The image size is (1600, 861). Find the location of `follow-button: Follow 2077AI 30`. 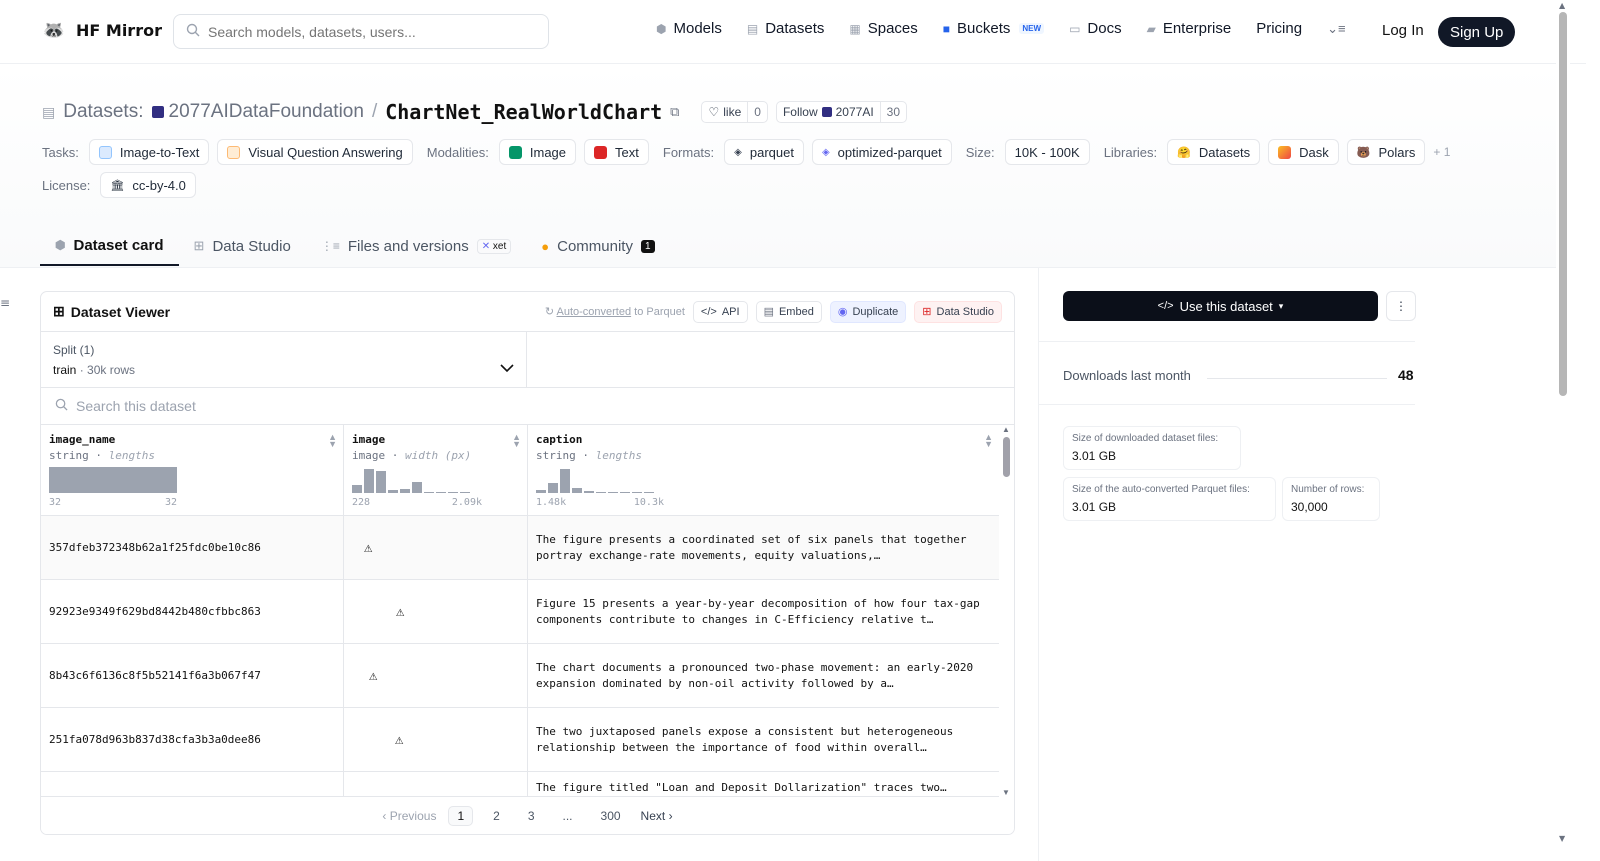

follow-button: Follow 2077AI 30 is located at coordinates (841, 112).